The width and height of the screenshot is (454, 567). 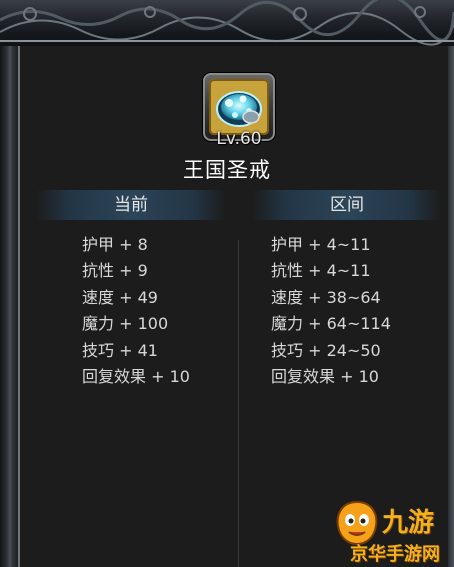 What do you see at coordinates (408, 523) in the screenshot?
I see `watermark-brand: 九游` at bounding box center [408, 523].